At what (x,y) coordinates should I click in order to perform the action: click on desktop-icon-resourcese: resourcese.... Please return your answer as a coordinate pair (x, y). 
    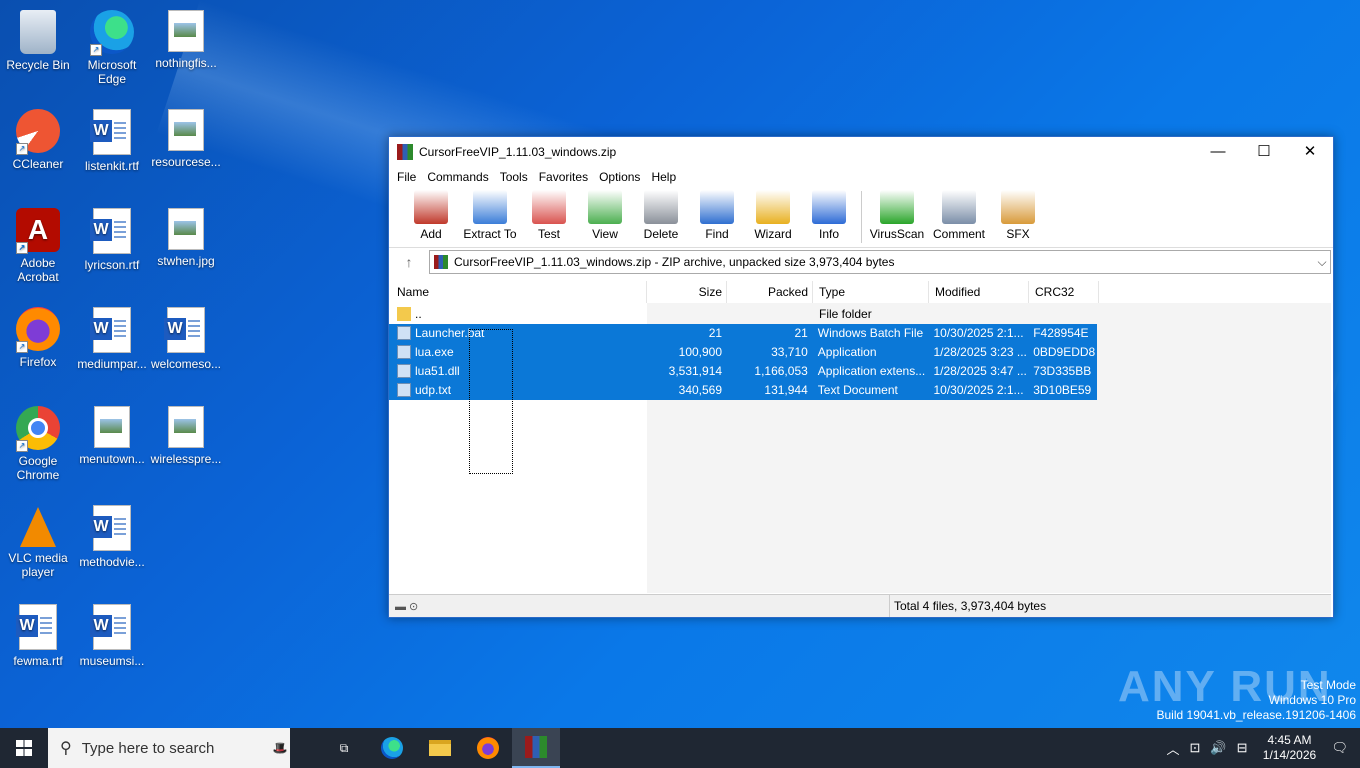
    Looking at the image, I should click on (186, 136).